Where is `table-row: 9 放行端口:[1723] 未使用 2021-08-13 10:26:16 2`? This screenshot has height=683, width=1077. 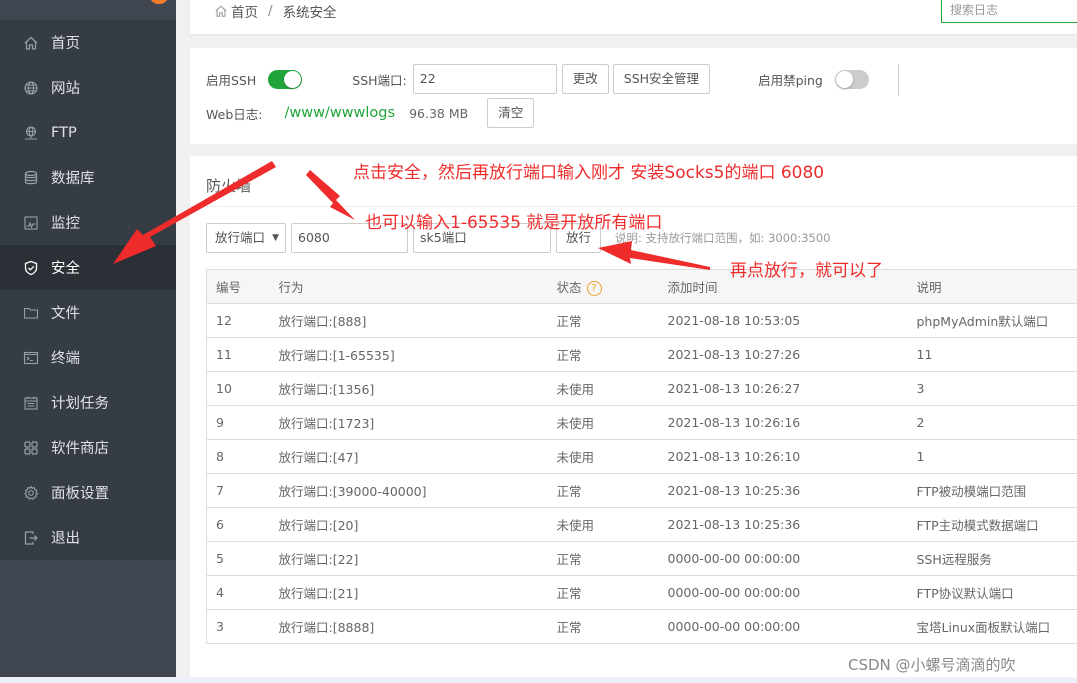
table-row: 9 放行端口:[1723] 未使用 2021-08-13 10:26:16 2 is located at coordinates (641, 422).